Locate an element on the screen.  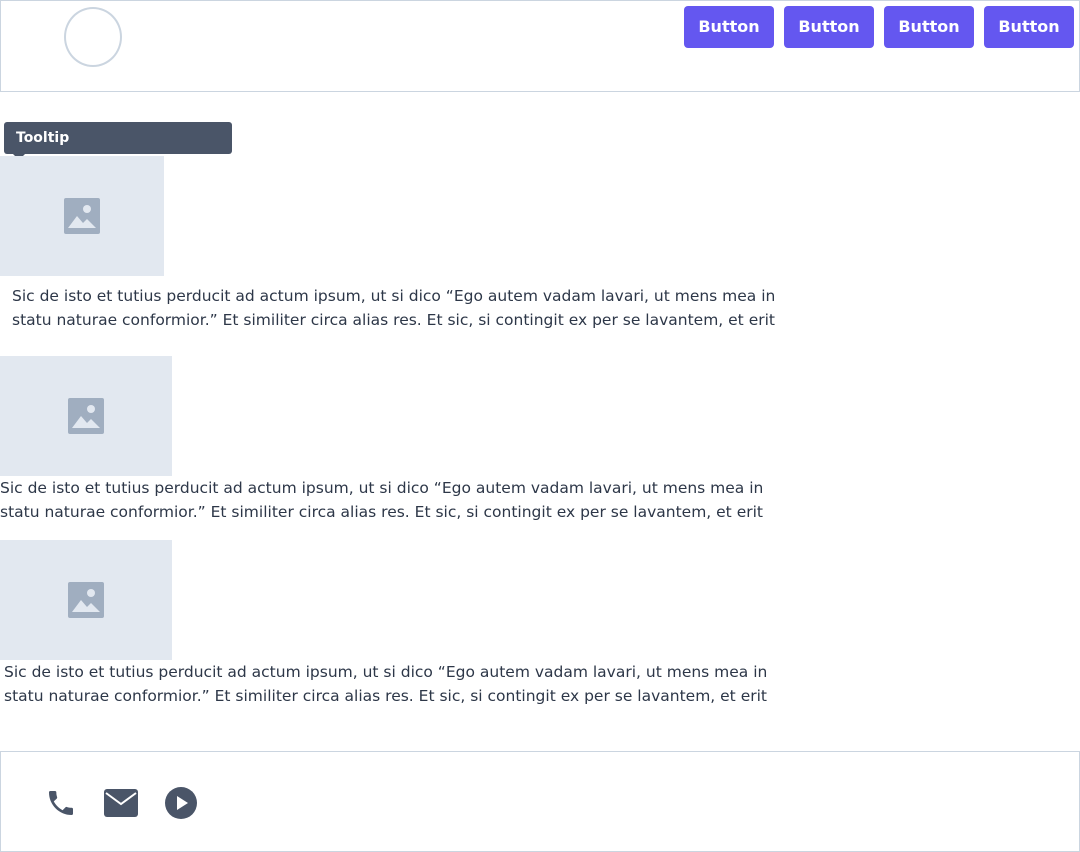
avatar is located at coordinates (93, 37).